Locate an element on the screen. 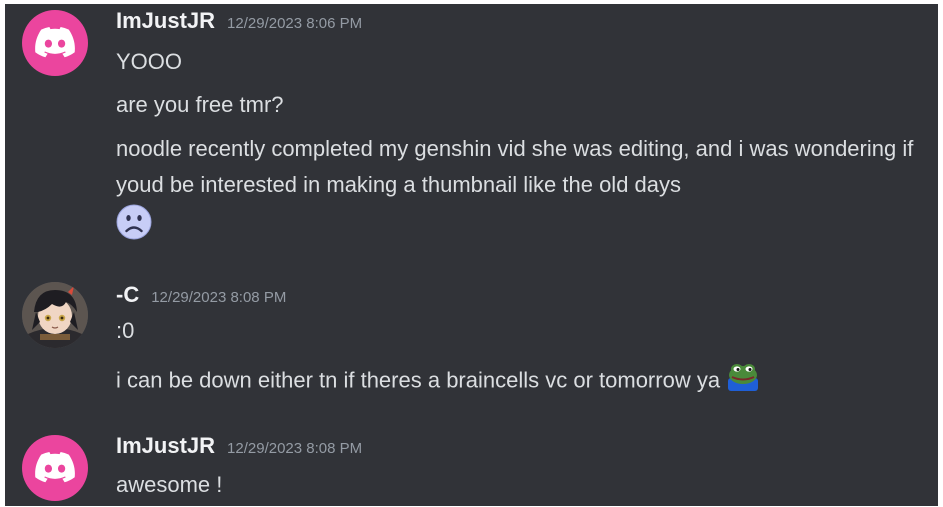 The width and height of the screenshot is (943, 507). anime-character-avatar is located at coordinates (55, 315).